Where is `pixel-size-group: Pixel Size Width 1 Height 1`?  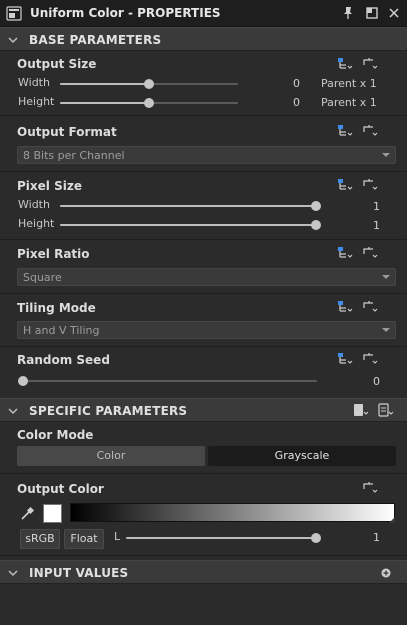 pixel-size-group: Pixel Size Width 1 Height 1 is located at coordinates (203, 206).